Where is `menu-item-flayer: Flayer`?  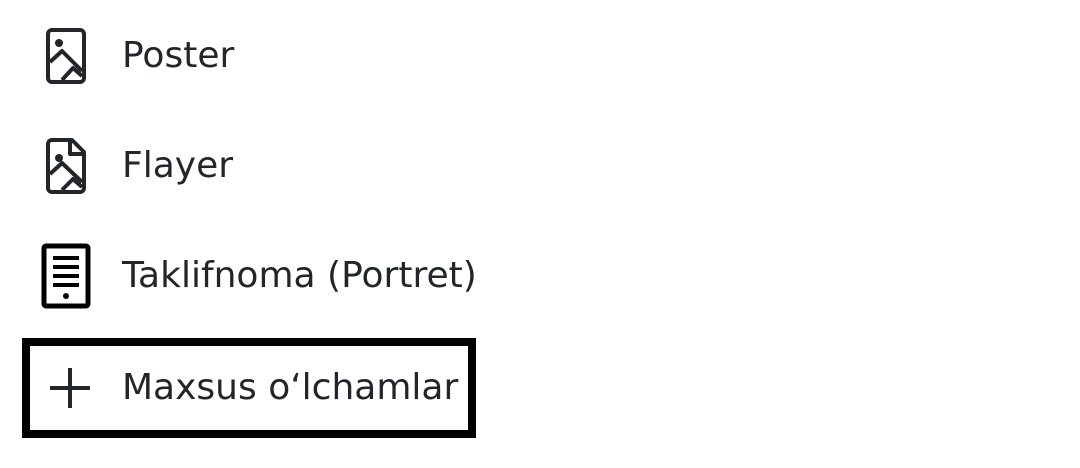
menu-item-flayer: Flayer is located at coordinates (174, 166).